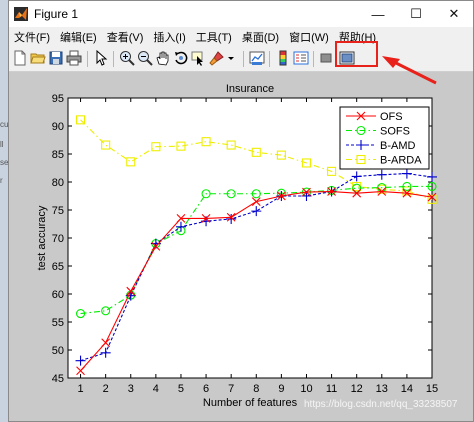 The image size is (474, 422). What do you see at coordinates (4, 162) in the screenshot?
I see `background-text-fragment: se` at bounding box center [4, 162].